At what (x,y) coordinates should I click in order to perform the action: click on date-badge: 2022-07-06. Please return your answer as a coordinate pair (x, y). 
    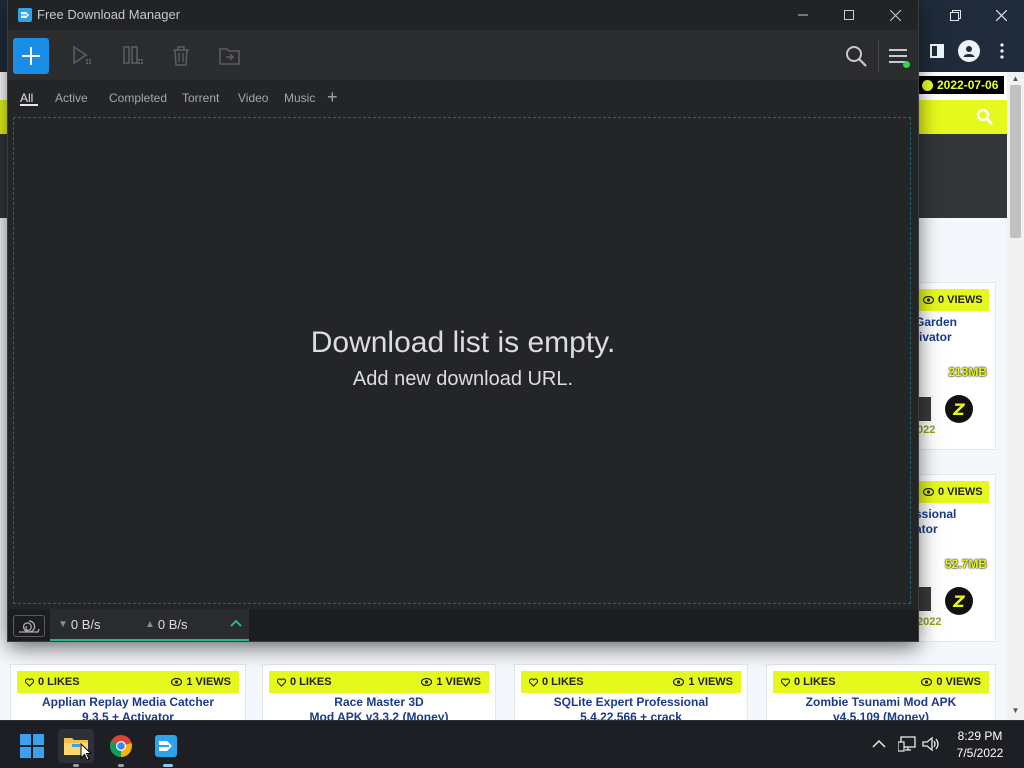
    Looking at the image, I should click on (961, 85).